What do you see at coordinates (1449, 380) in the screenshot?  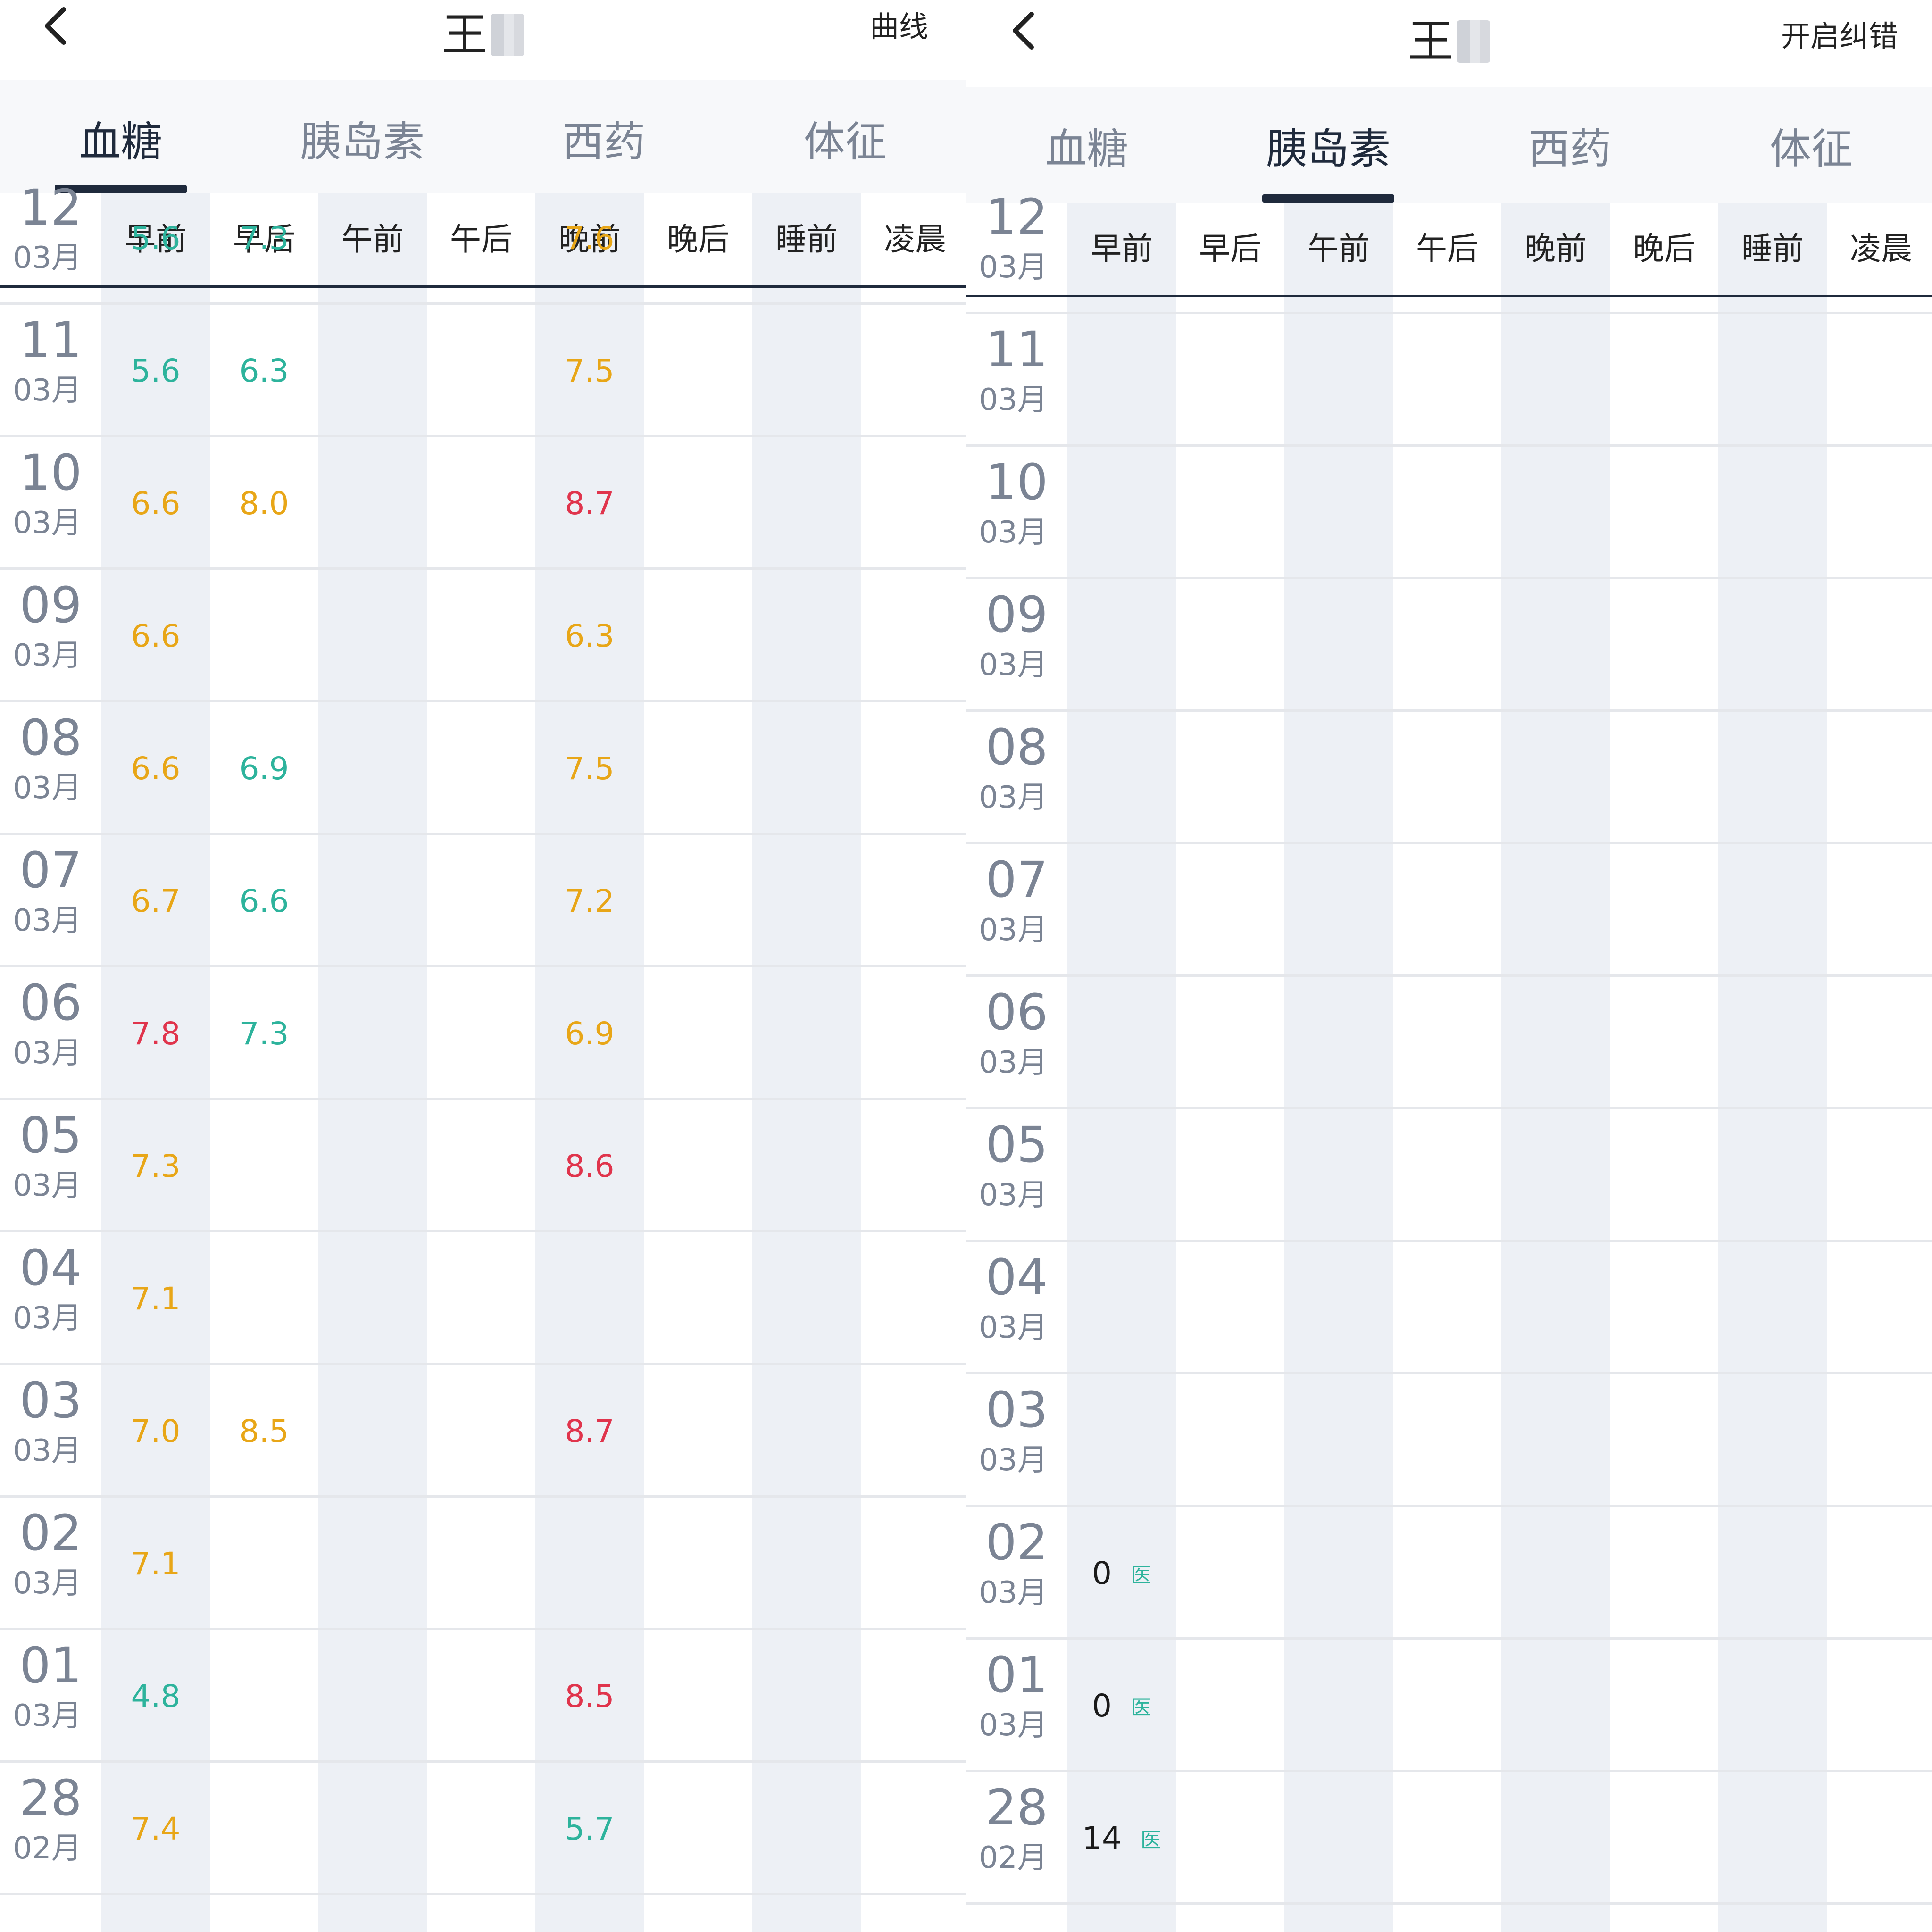 I see `table-row: 11 03月` at bounding box center [1449, 380].